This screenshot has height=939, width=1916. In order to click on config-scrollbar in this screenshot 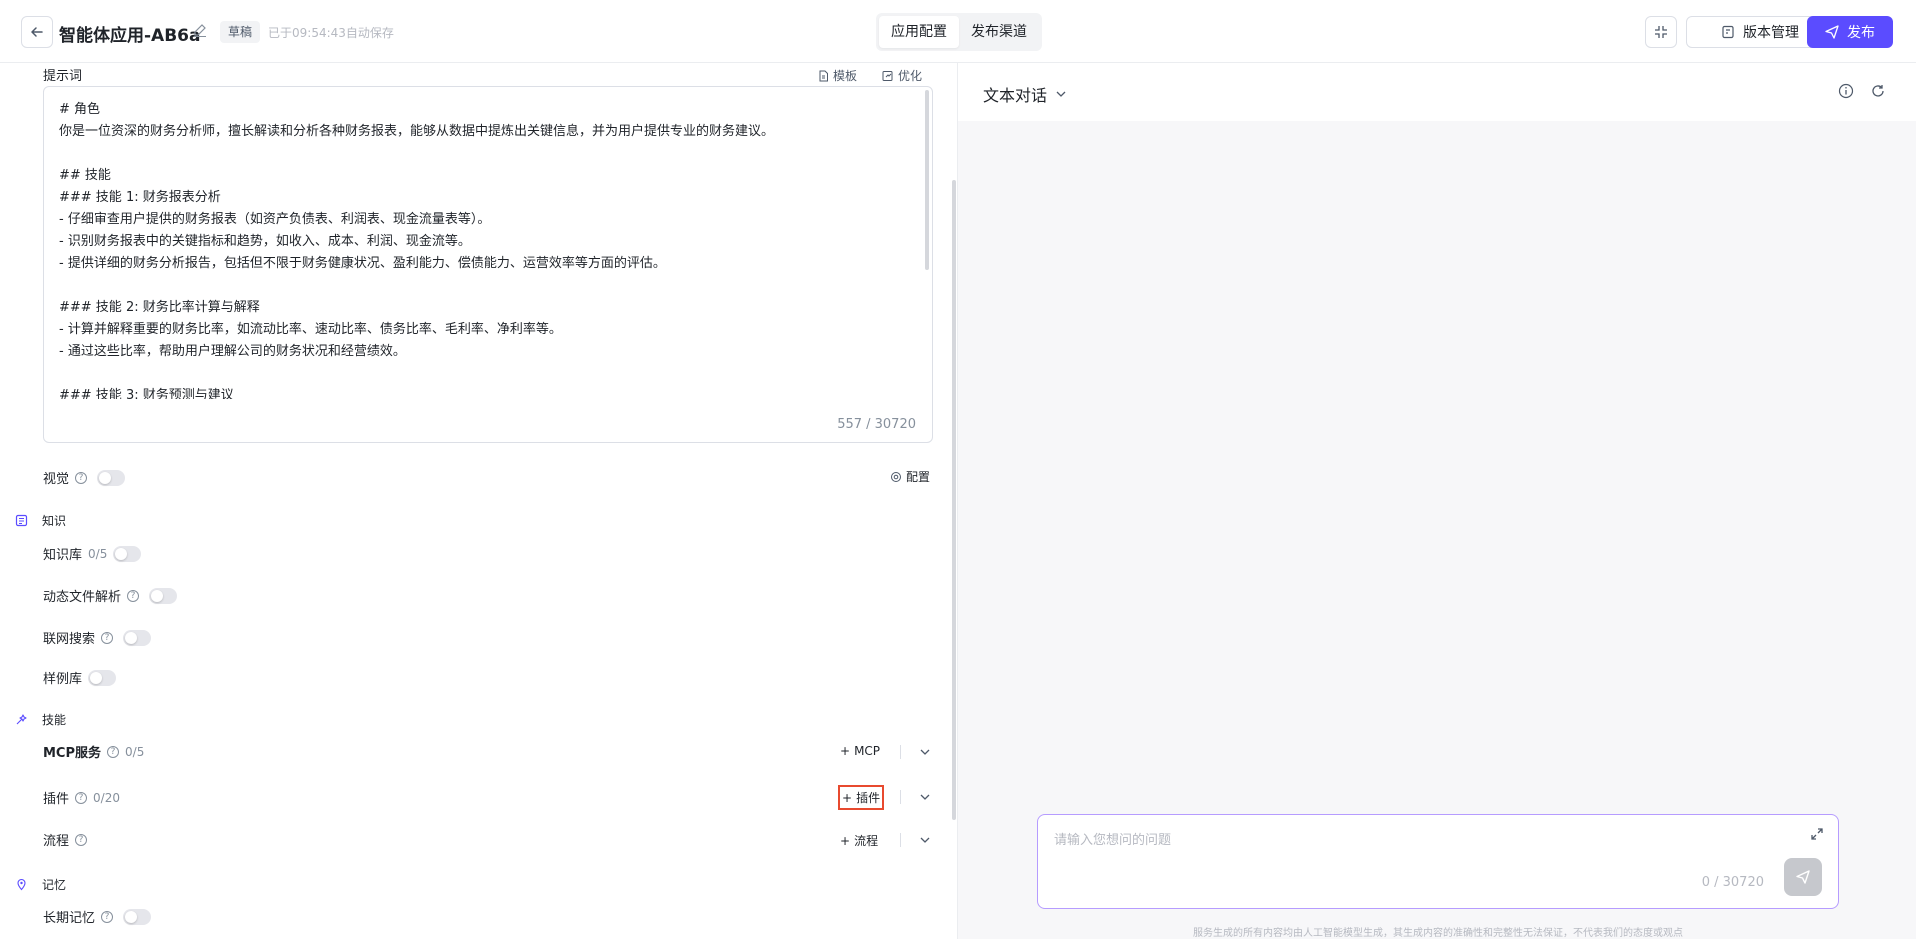, I will do `click(954, 500)`.